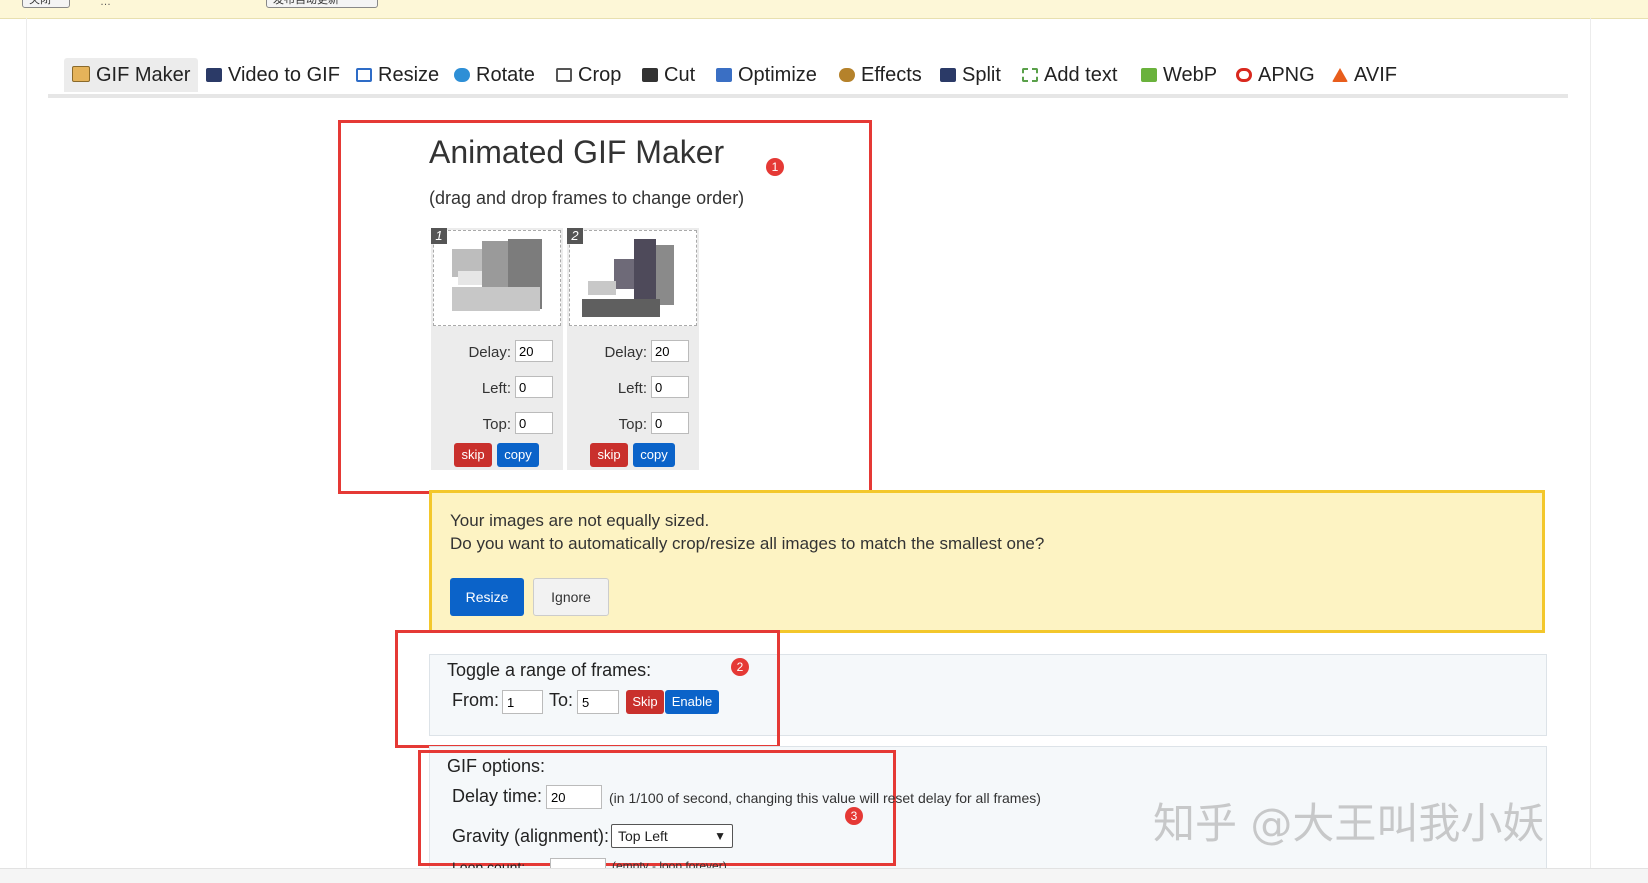 The image size is (1648, 883). Describe the element at coordinates (577, 152) in the screenshot. I see `page-title: Animated GIF Maker` at that location.